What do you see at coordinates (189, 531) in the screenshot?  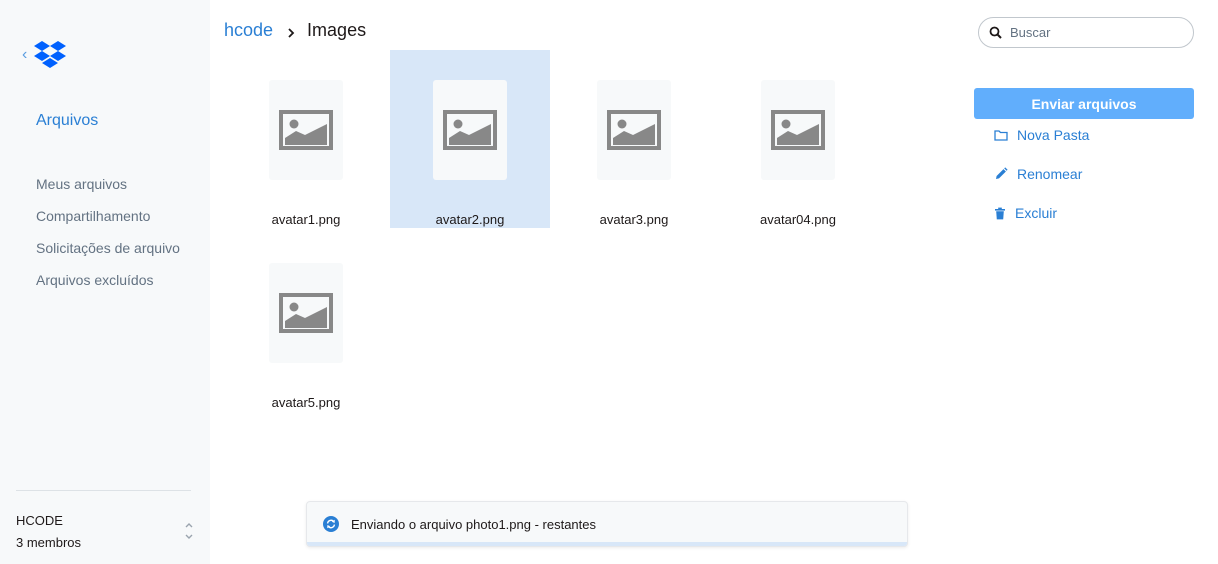 I see `up-down-chevron-icon` at bounding box center [189, 531].